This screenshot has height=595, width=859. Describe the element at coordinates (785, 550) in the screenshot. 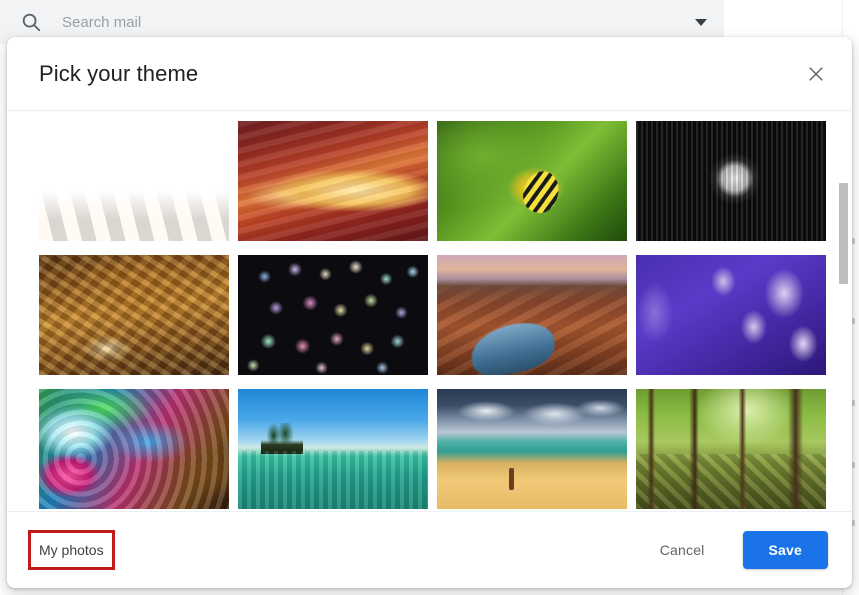

I see `save-button: Save` at that location.